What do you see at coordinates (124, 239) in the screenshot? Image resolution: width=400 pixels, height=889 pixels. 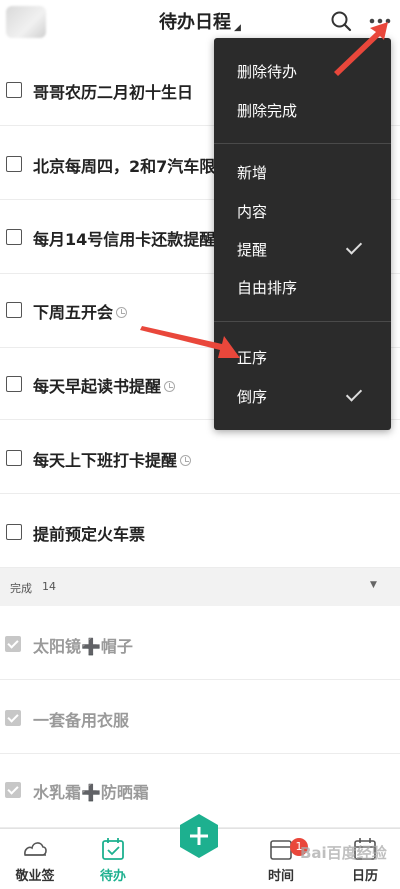 I see `todo-text: 每月14号信用卡还款提醒` at bounding box center [124, 239].